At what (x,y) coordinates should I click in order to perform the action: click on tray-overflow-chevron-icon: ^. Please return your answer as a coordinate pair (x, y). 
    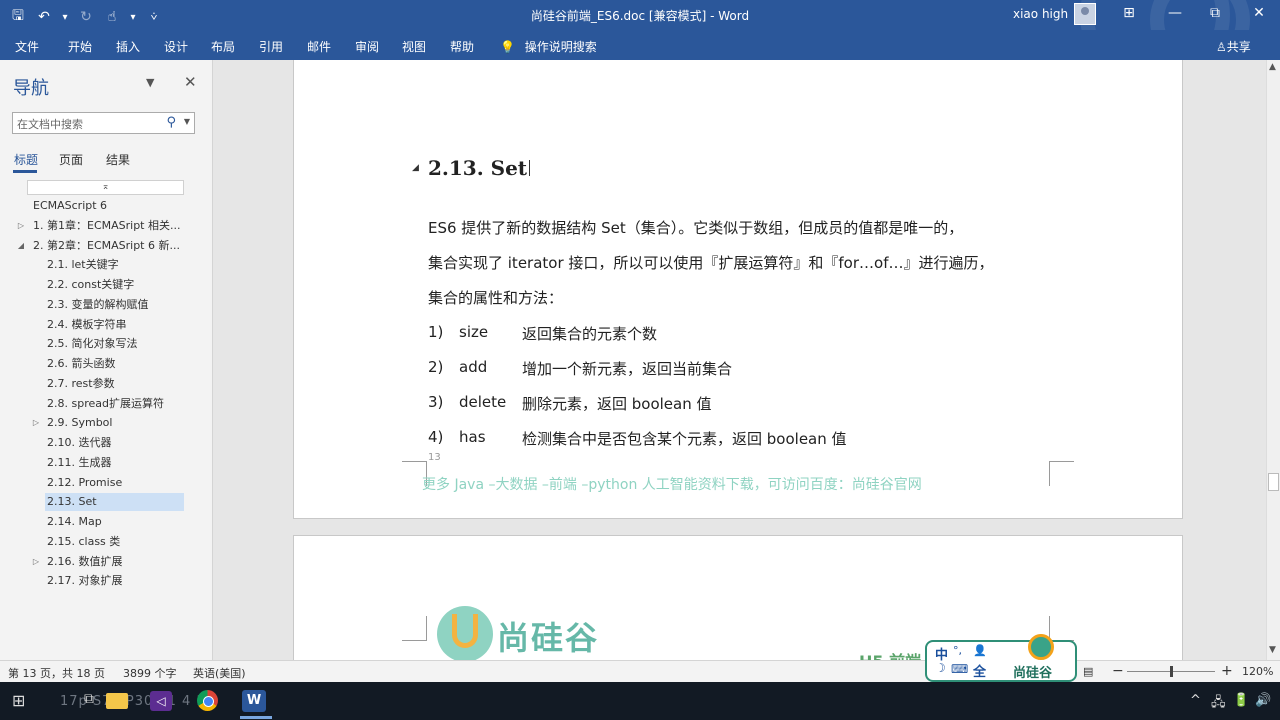
    Looking at the image, I should click on (1195, 700).